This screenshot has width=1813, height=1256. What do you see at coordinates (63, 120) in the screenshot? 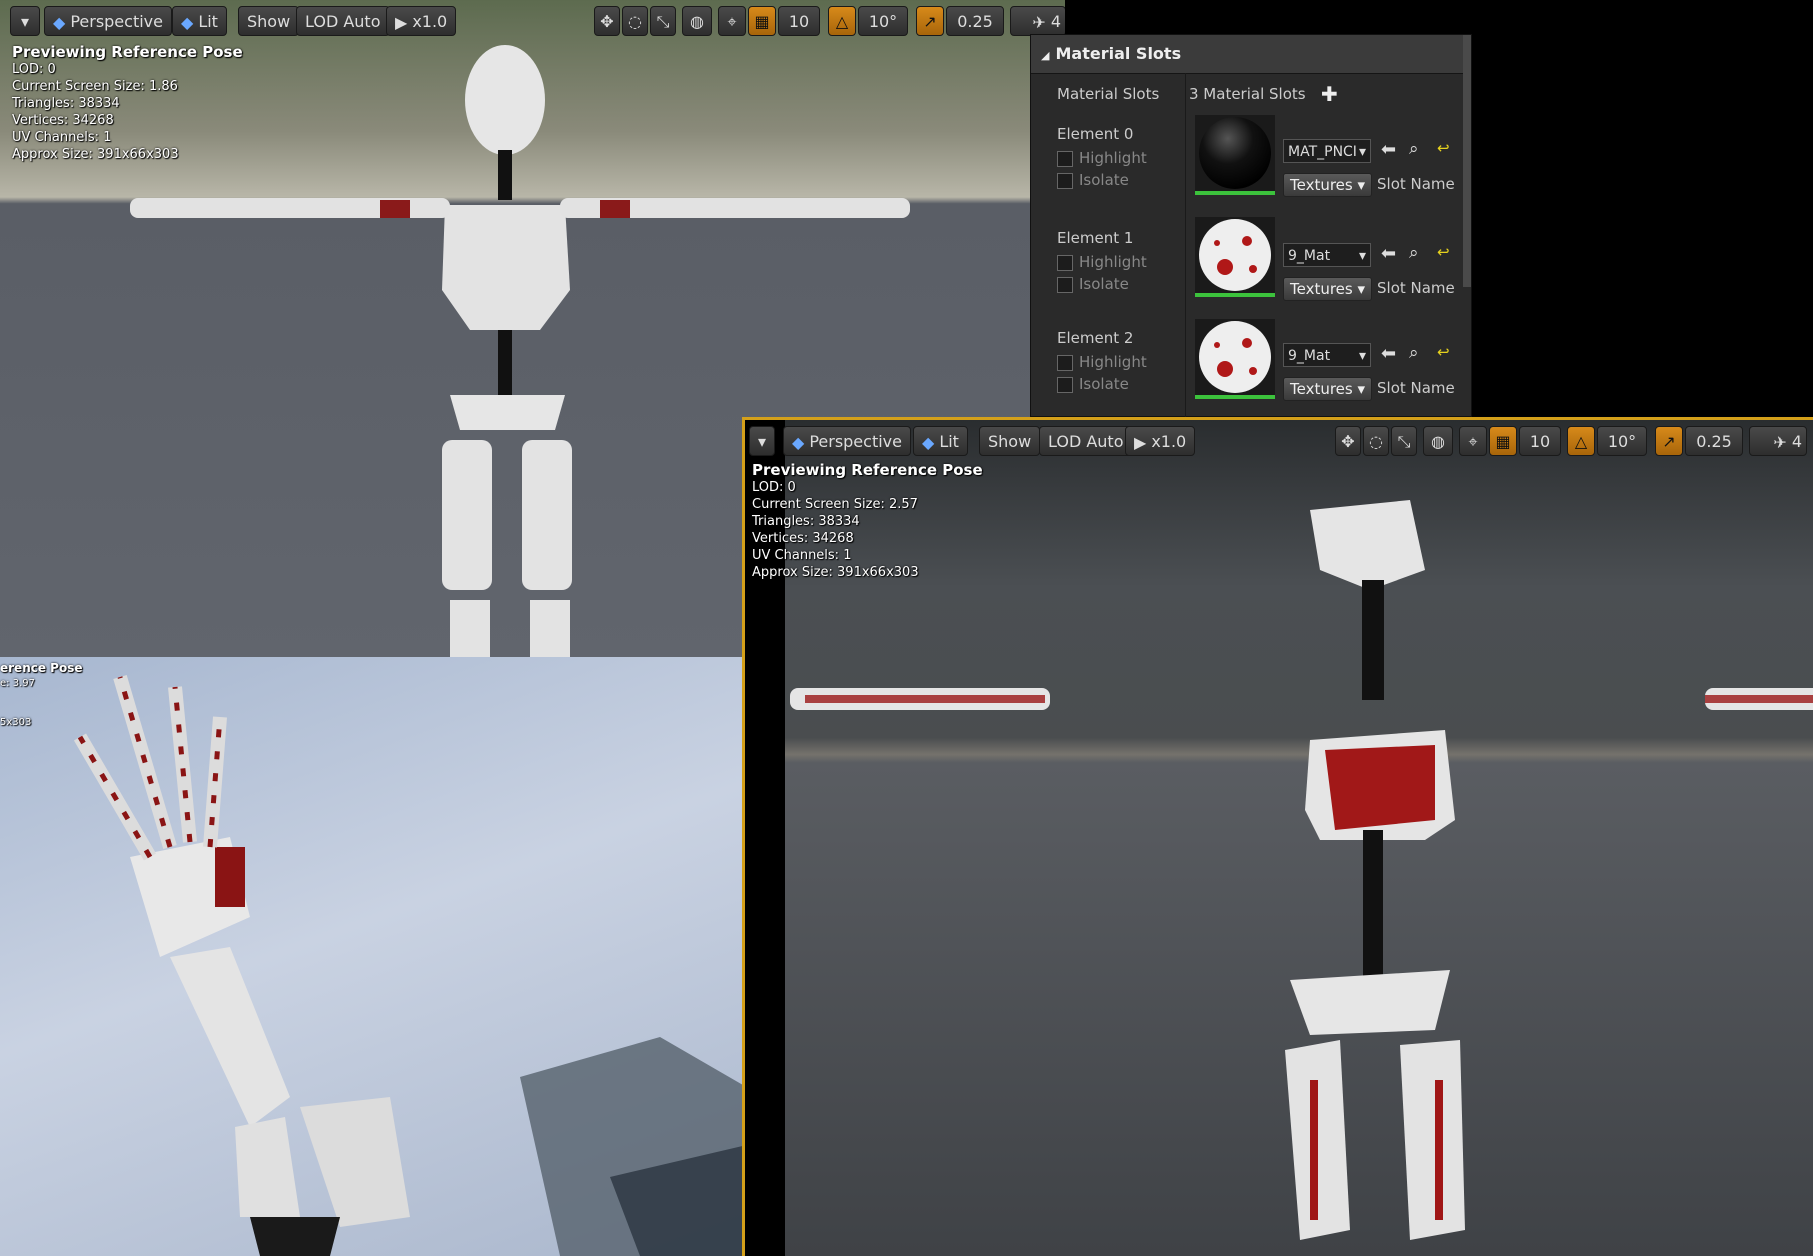
I see `info-line: Vertices: 34268` at bounding box center [63, 120].